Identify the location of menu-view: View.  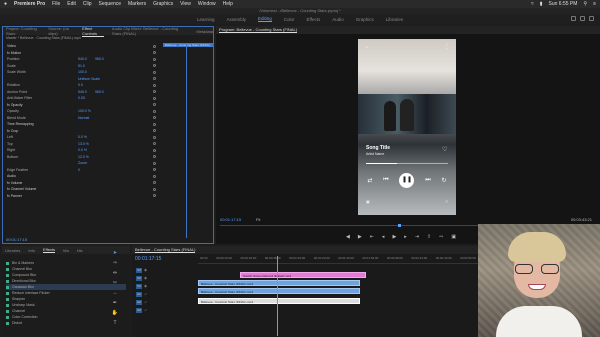
(185, 4).